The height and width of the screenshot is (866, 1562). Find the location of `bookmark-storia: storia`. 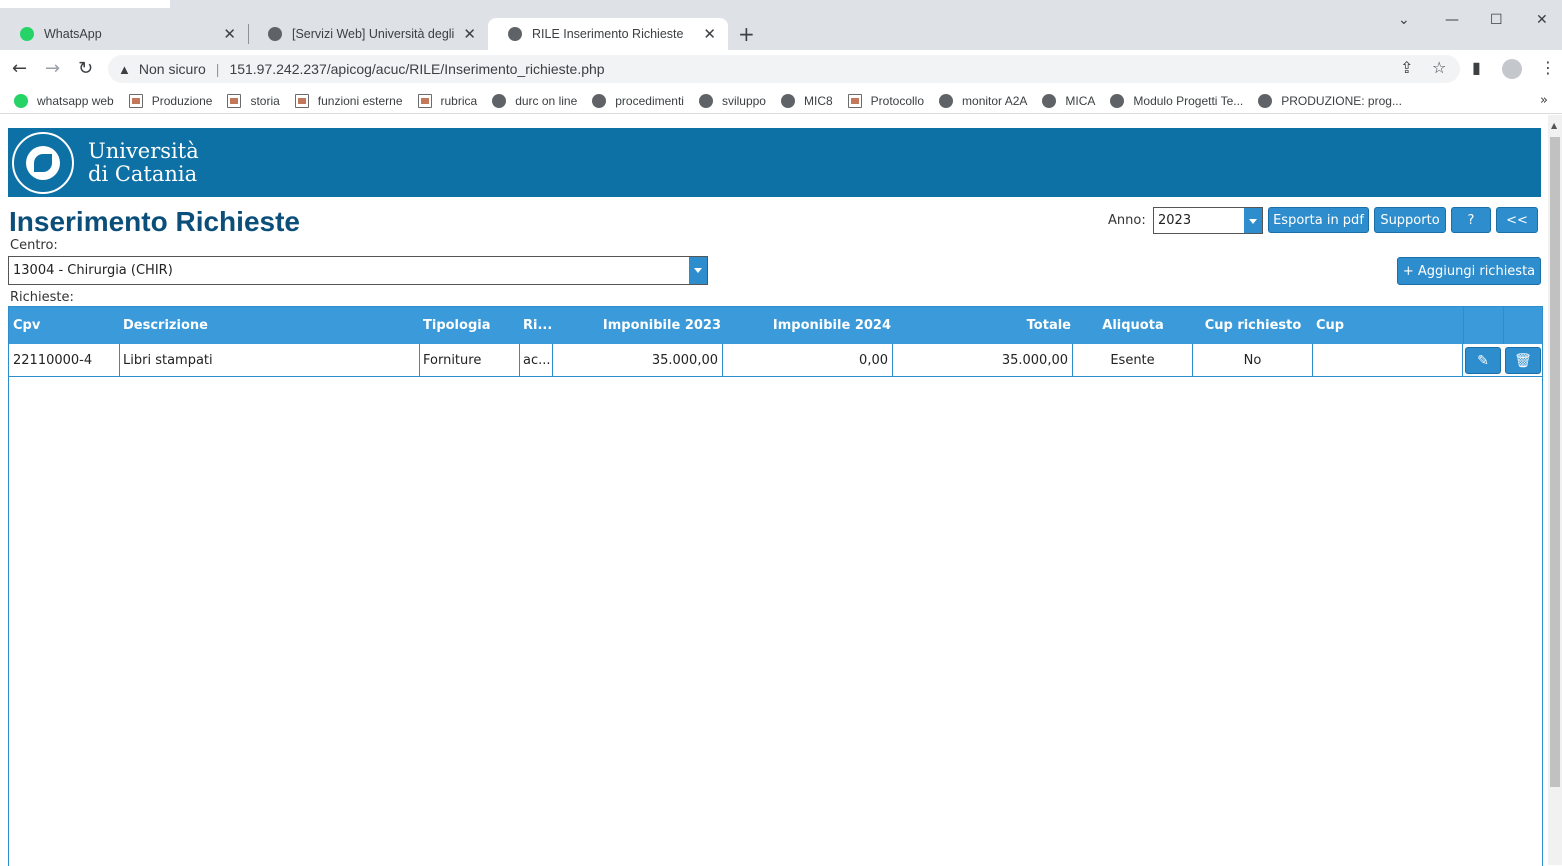

bookmark-storia: storia is located at coordinates (253, 100).